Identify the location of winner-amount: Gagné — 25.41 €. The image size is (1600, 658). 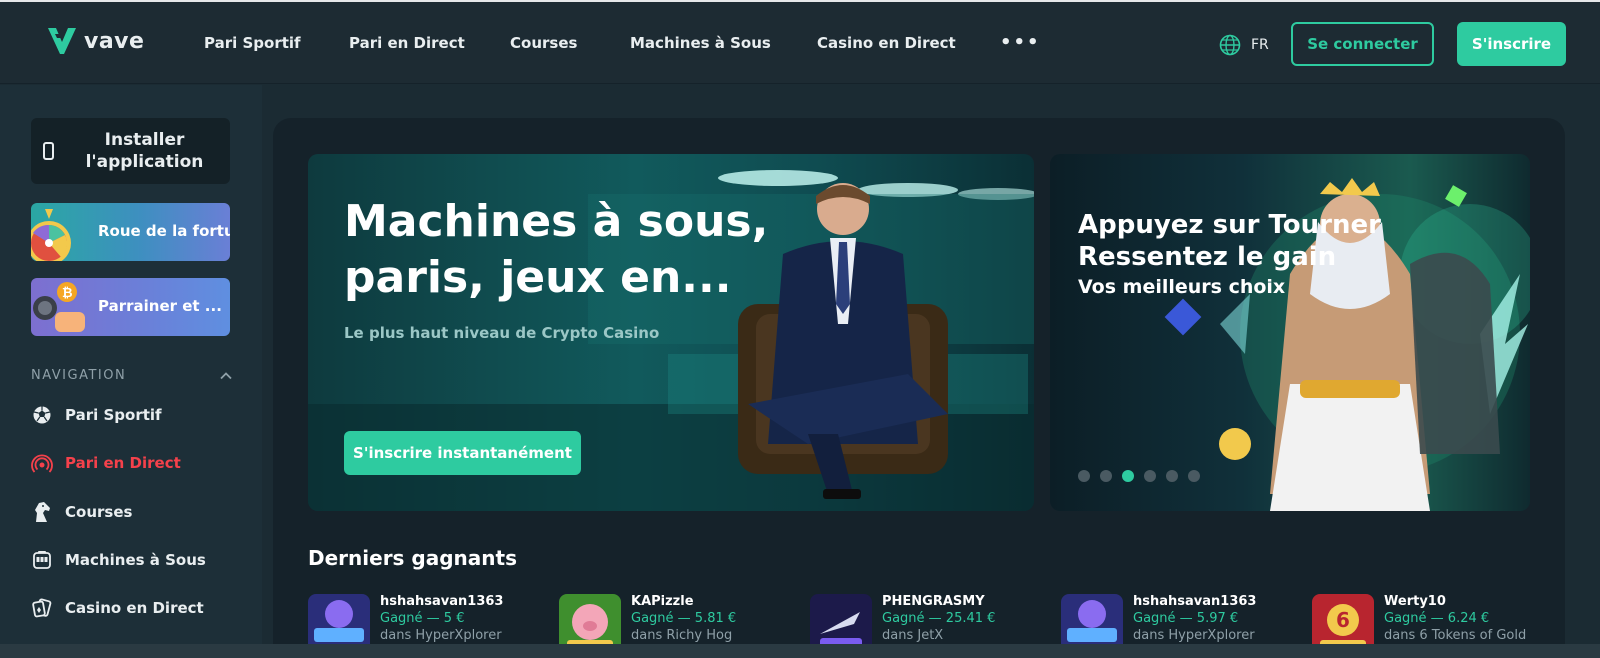
(939, 618).